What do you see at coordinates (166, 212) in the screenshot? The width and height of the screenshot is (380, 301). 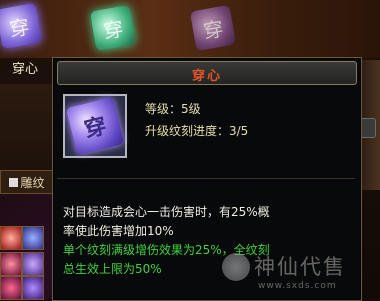 I see `description-line: 对目标造成会心一击伤害时，有25%概` at bounding box center [166, 212].